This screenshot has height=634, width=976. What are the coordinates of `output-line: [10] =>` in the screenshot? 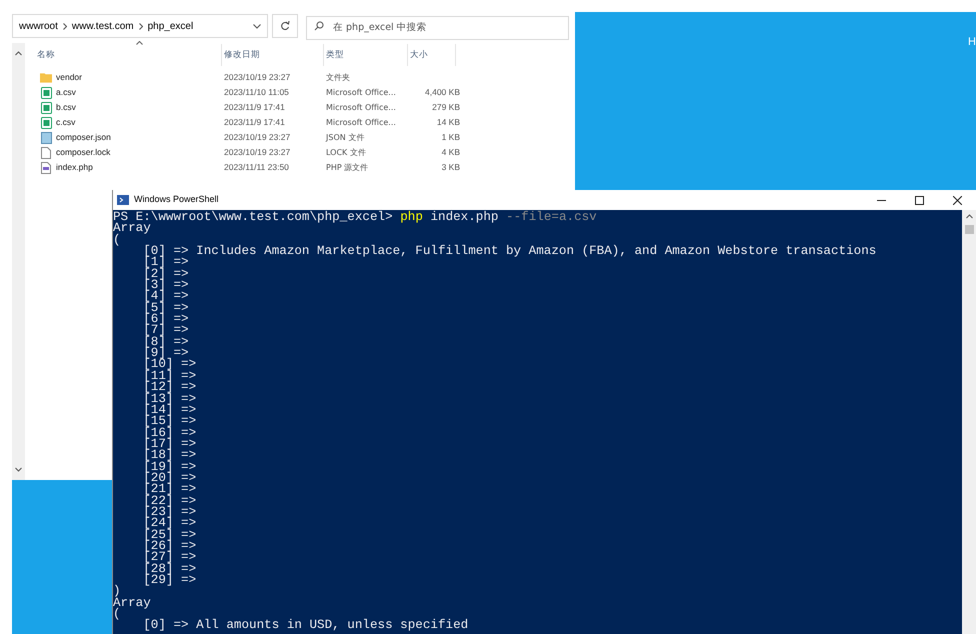 It's located at (169, 365).